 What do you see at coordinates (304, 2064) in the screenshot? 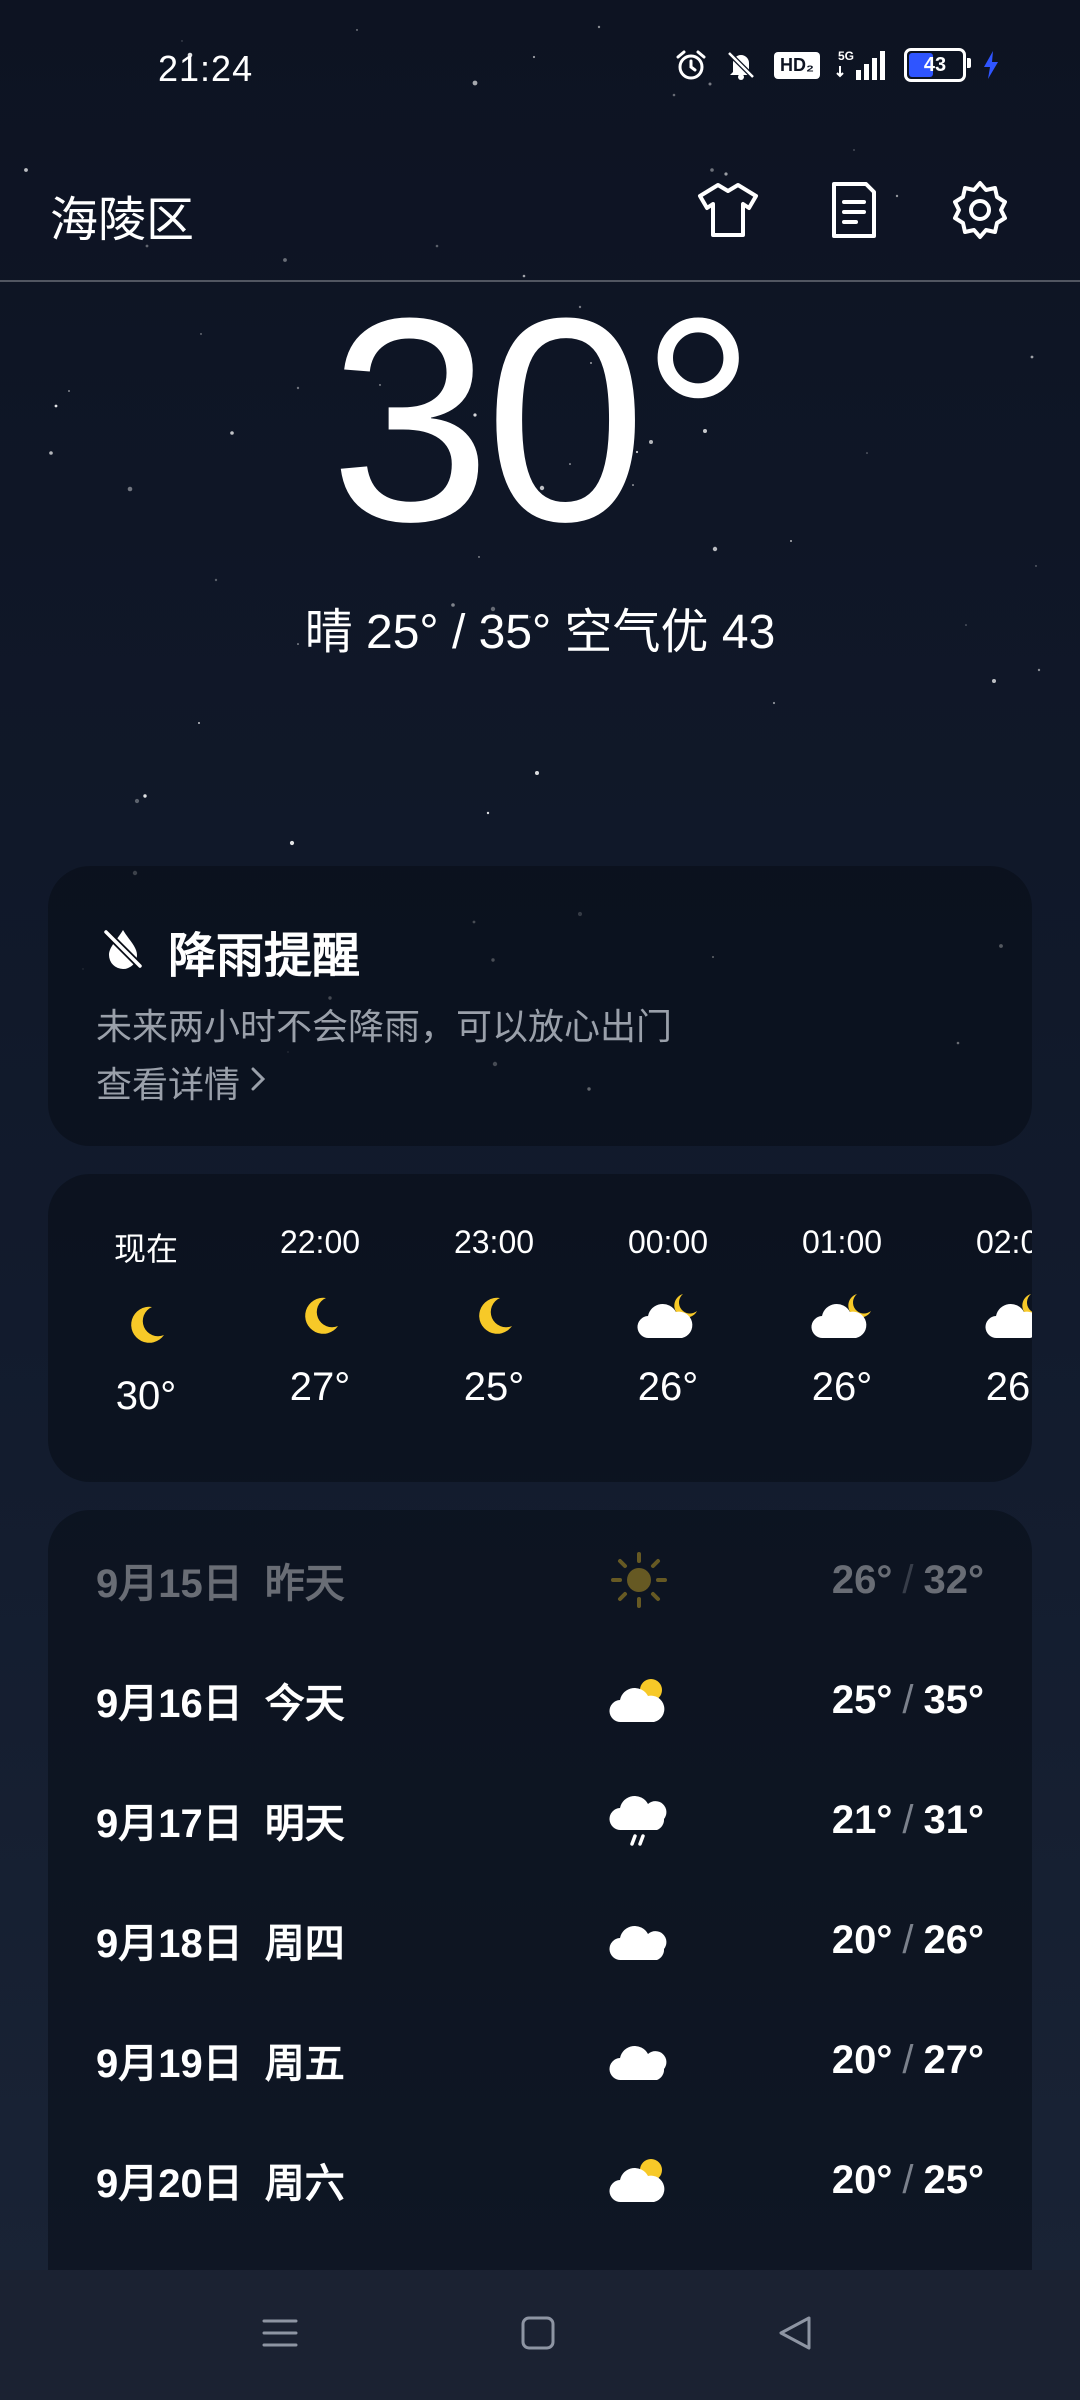
I see `day-name: 周五` at bounding box center [304, 2064].